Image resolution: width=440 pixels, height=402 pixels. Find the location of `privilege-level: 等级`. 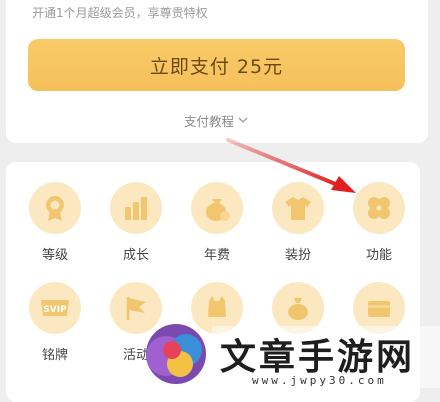

privilege-level: 等级 is located at coordinates (55, 227).